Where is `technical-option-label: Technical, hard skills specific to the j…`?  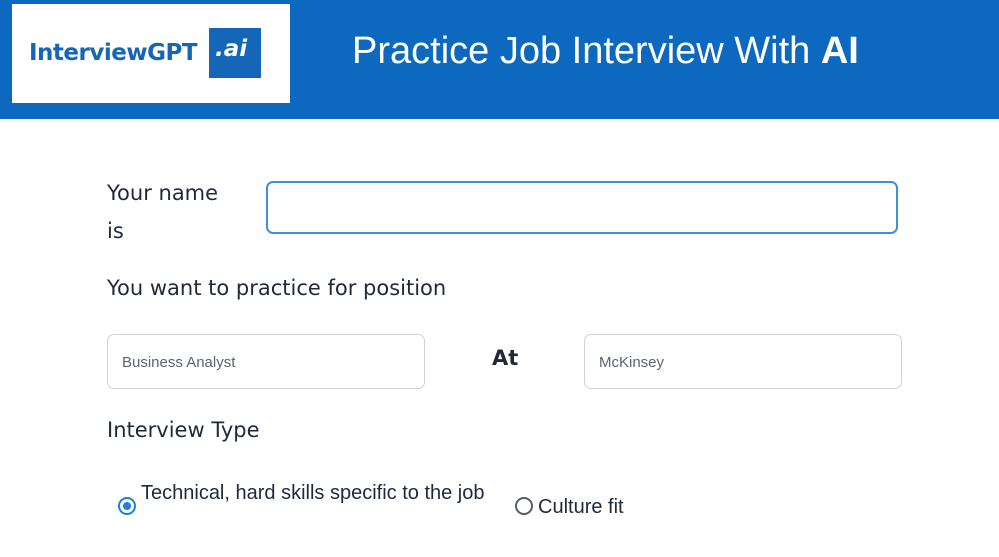 technical-option-label: Technical, hard skills specific to the j… is located at coordinates (321, 493).